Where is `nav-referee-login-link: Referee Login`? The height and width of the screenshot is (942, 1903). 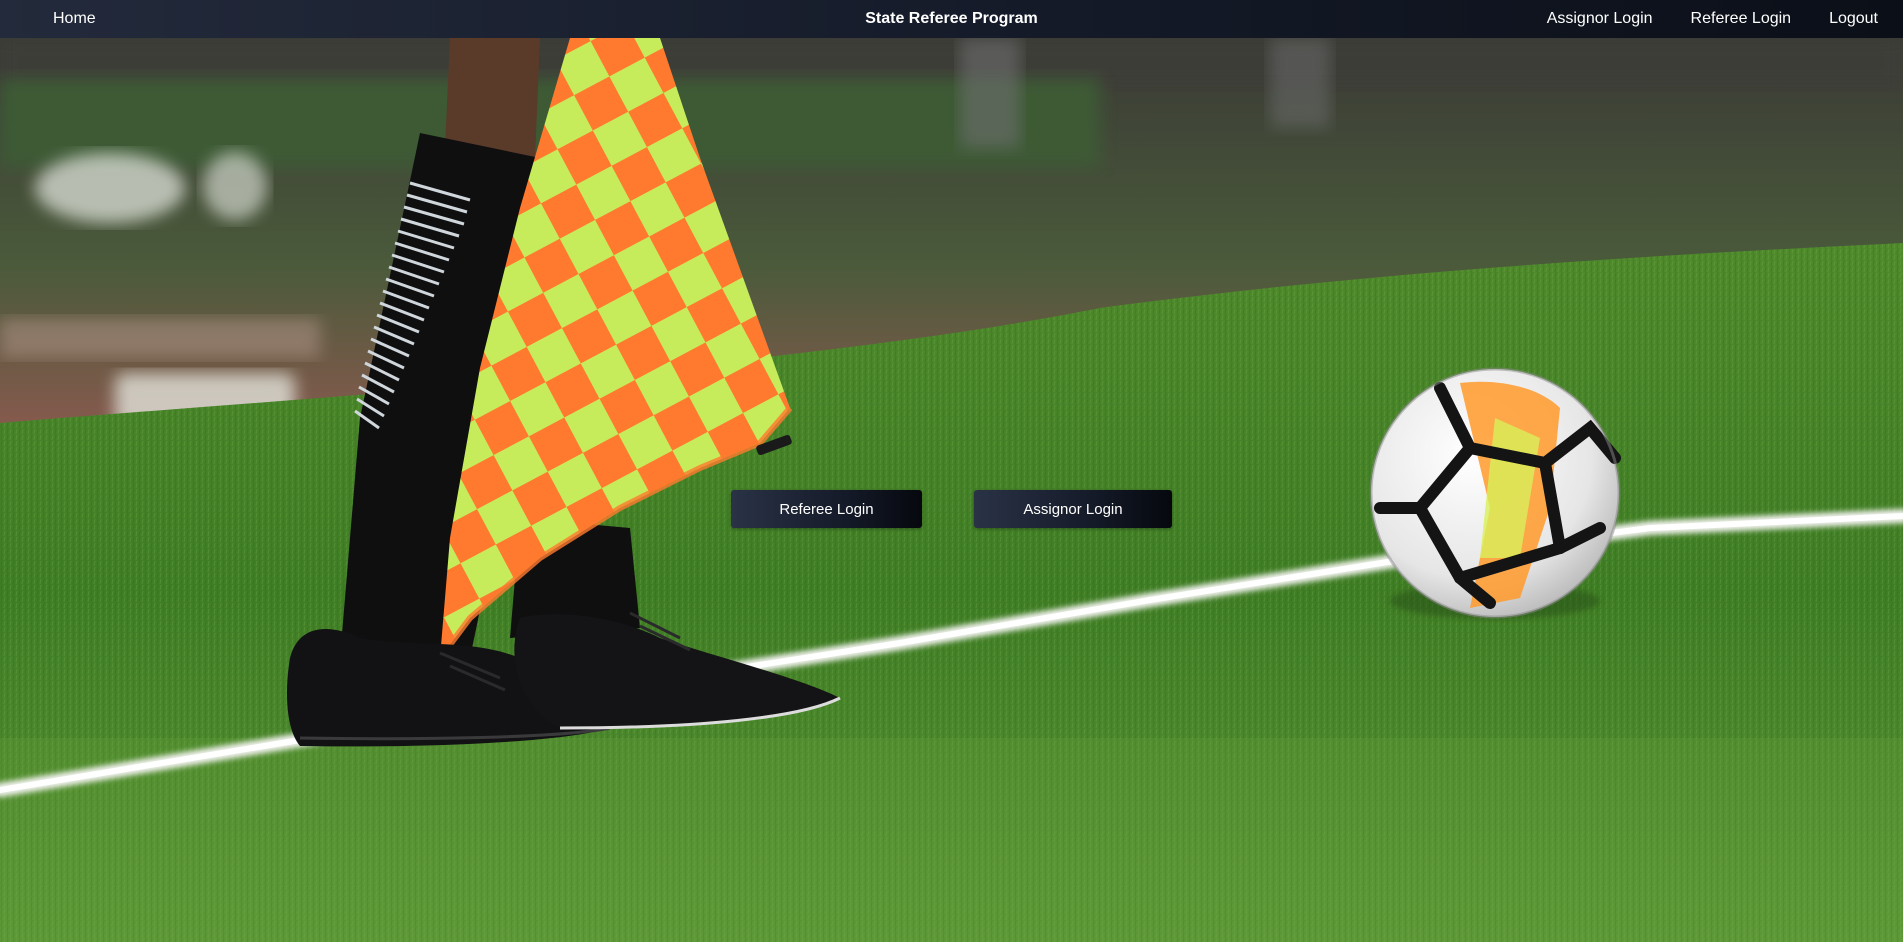
nav-referee-login-link: Referee Login is located at coordinates (1741, 19).